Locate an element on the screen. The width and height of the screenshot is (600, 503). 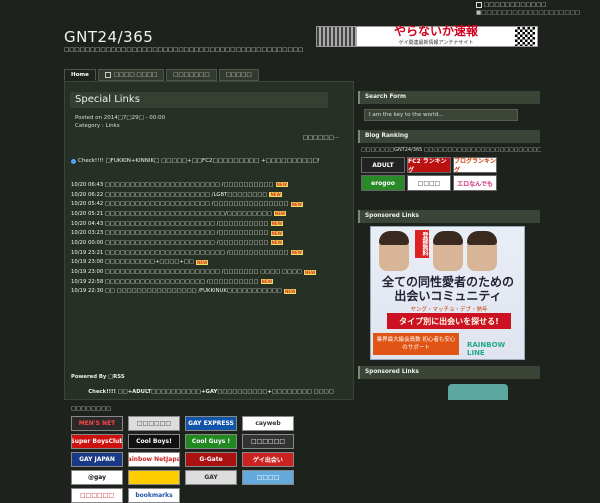
ranking-button: ブログランキング is located at coordinates (475, 165).